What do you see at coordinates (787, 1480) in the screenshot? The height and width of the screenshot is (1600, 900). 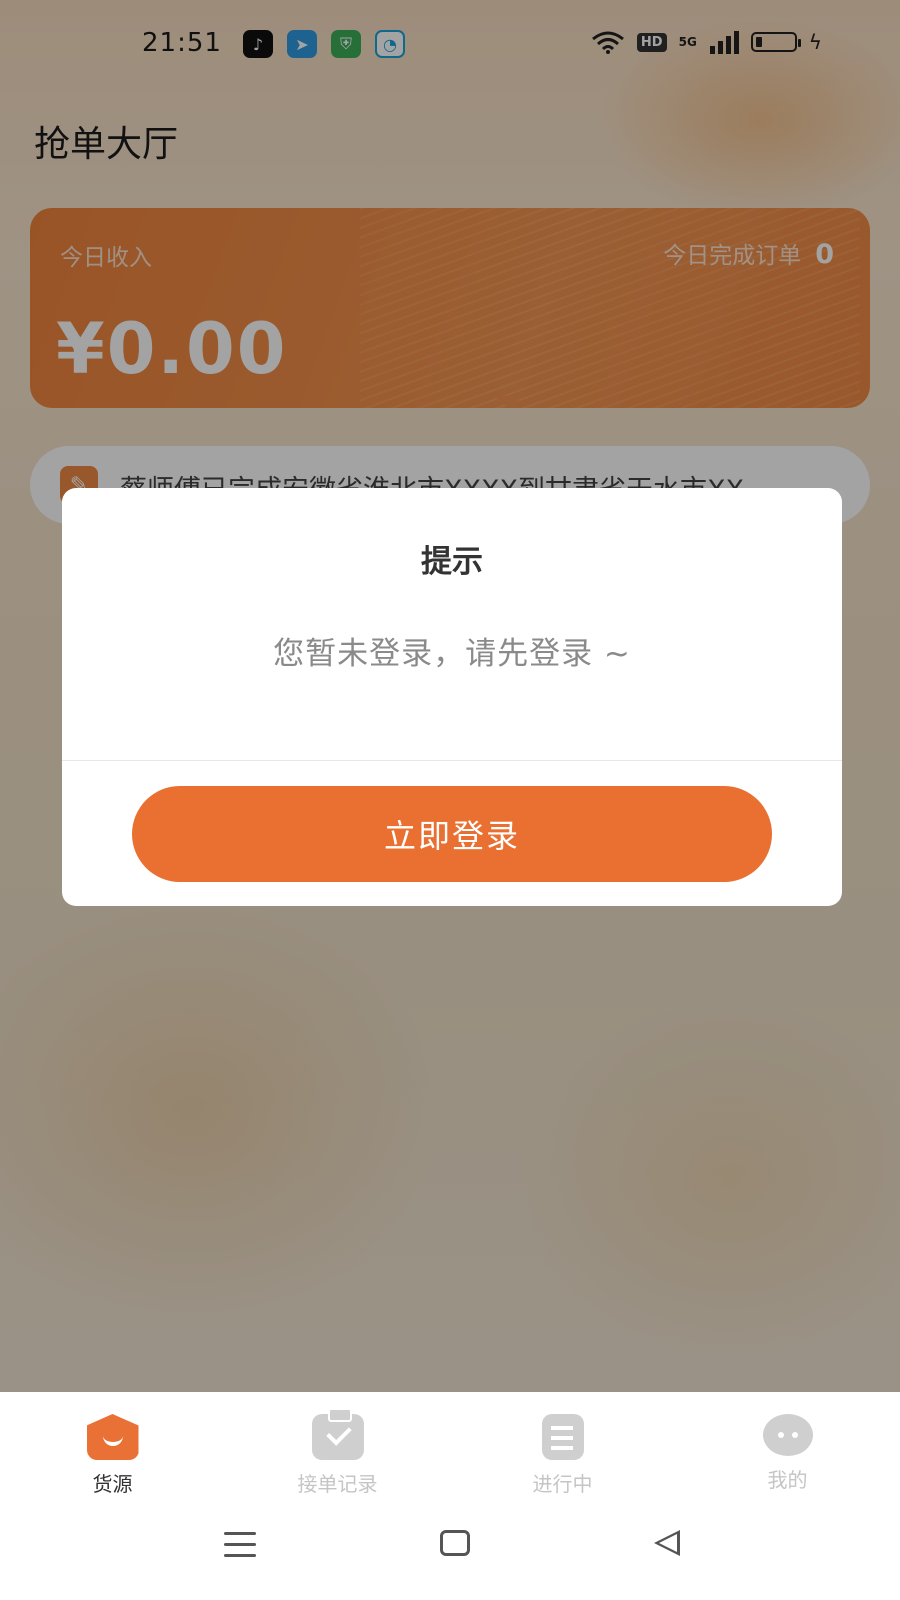 I see `tab-label: 我的` at bounding box center [787, 1480].